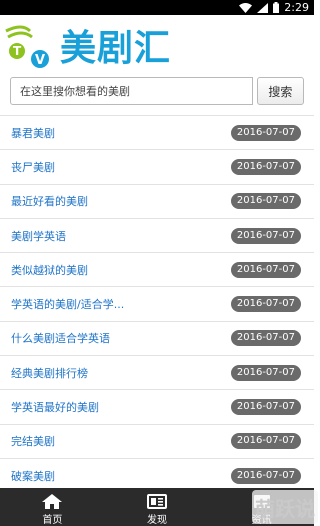 Image resolution: width=320 pixels, height=526 pixels. Describe the element at coordinates (157, 269) in the screenshot. I see `list-item: 类似越狱的美剧 2016-07-07` at that location.